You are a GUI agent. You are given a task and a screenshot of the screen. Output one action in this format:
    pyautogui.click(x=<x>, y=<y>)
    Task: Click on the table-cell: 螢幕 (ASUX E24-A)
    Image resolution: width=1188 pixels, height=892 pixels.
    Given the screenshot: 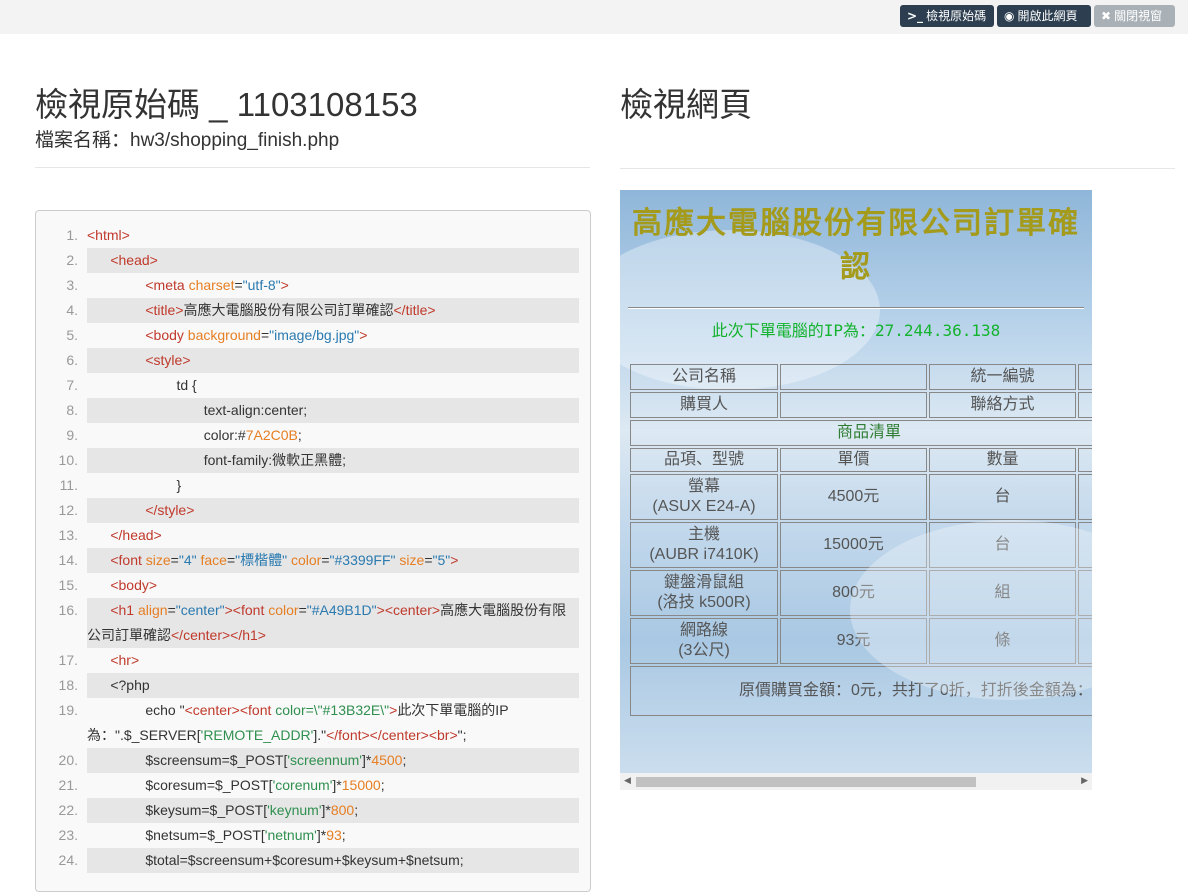 What is the action you would take?
    pyautogui.click(x=704, y=497)
    